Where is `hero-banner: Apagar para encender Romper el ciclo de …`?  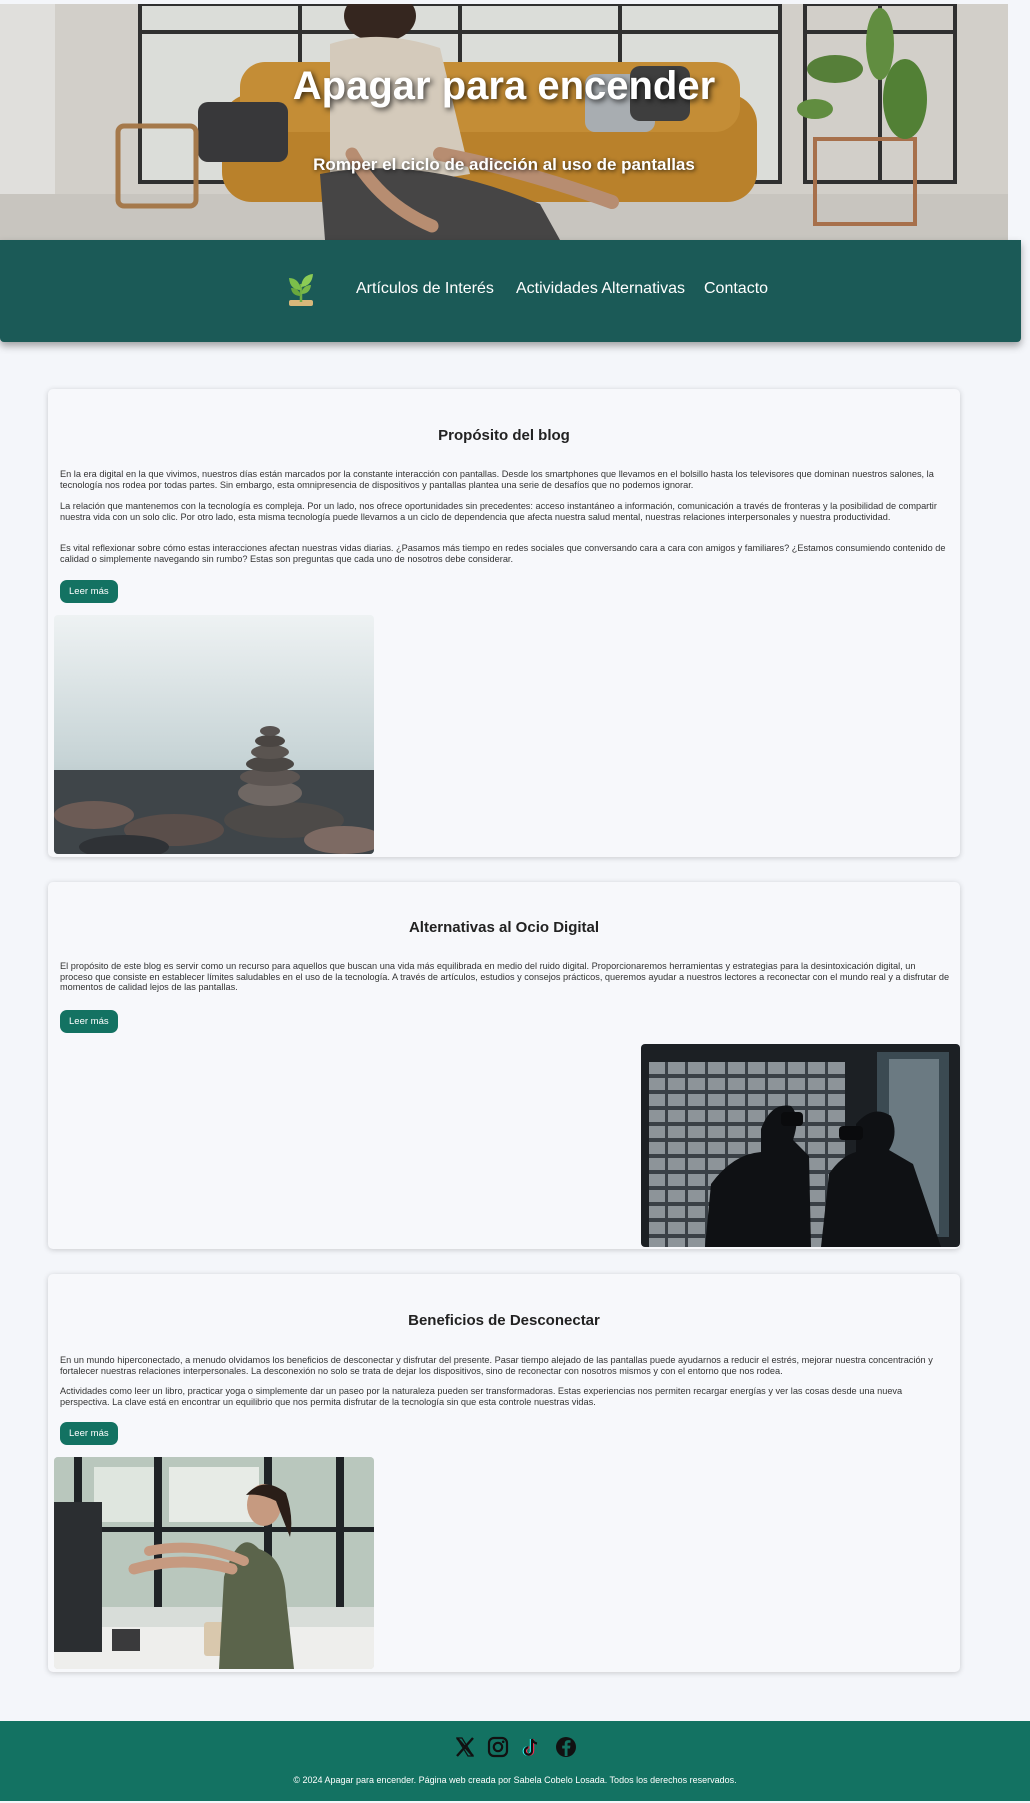 hero-banner: Apagar para encender Romper el ciclo de … is located at coordinates (504, 122).